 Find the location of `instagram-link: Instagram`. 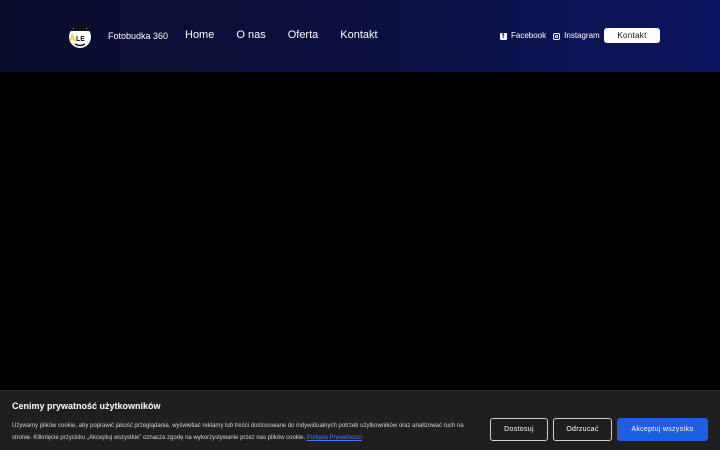

instagram-link: Instagram is located at coordinates (576, 36).